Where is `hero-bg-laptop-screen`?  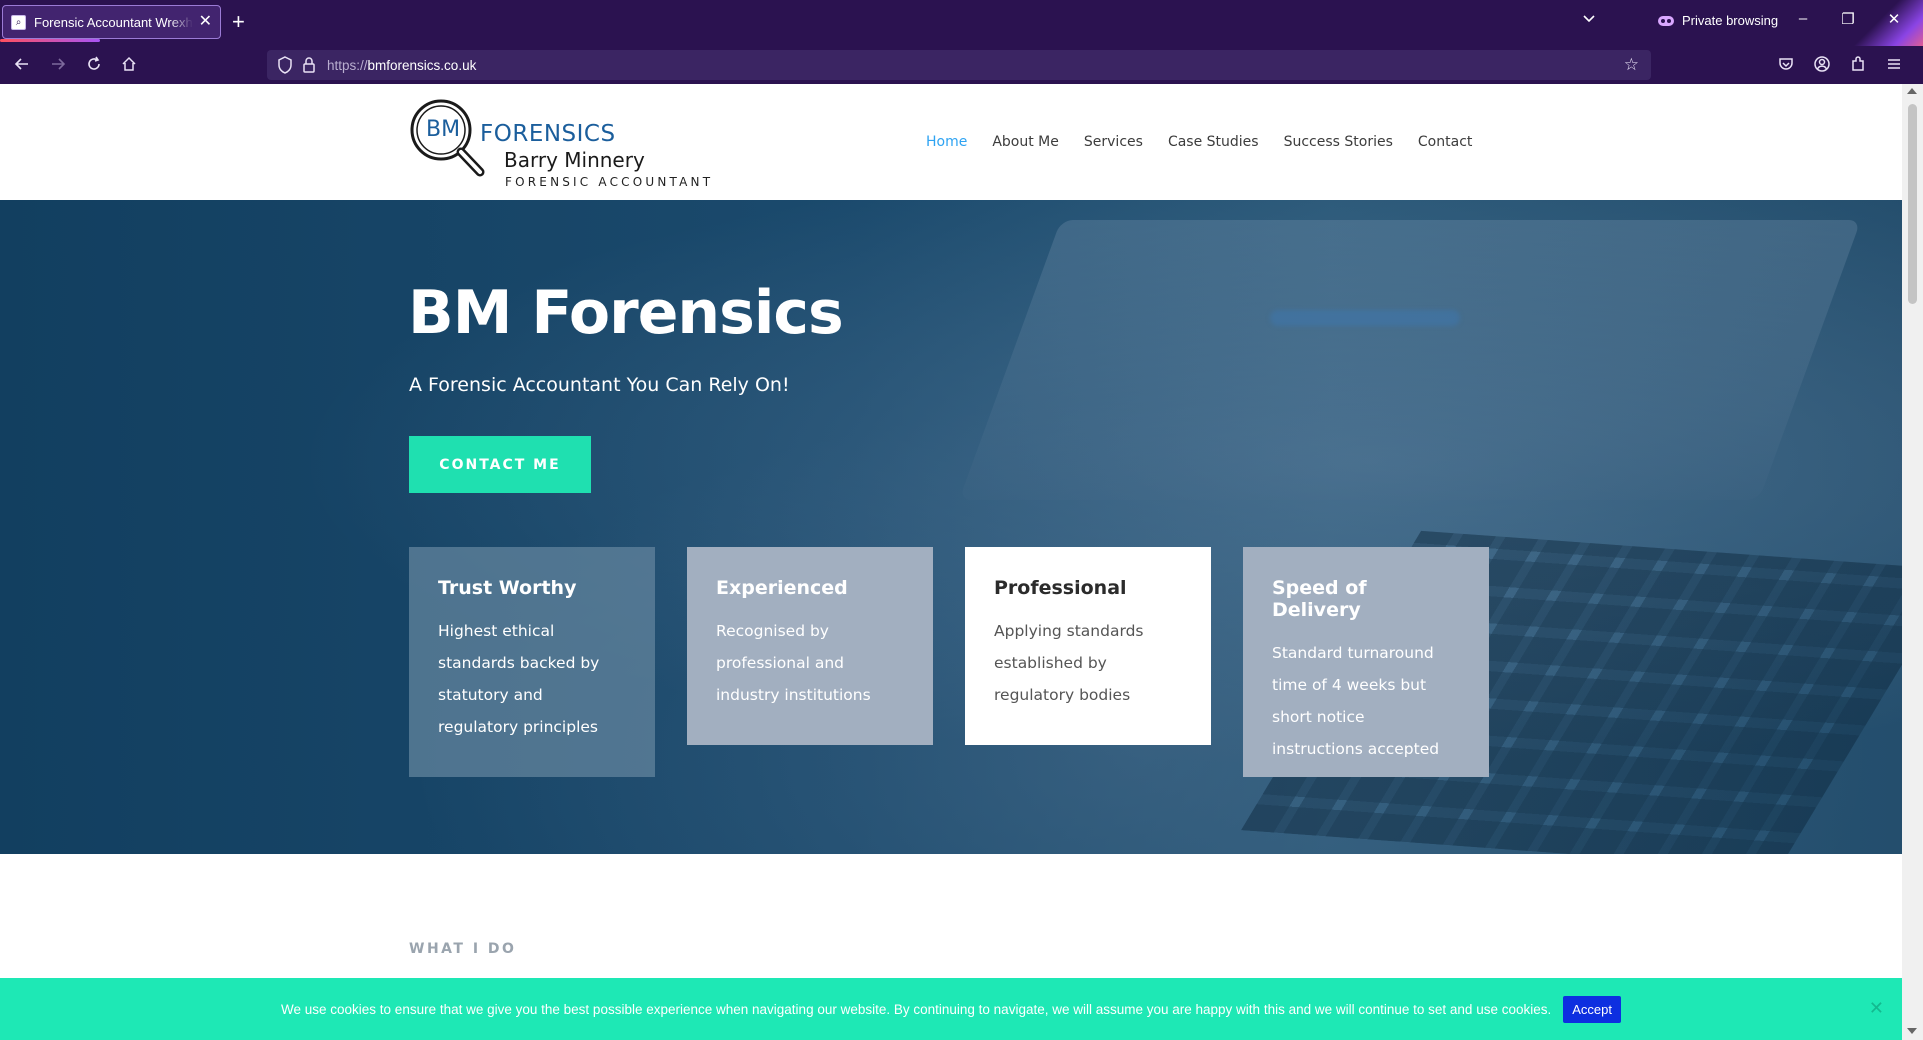
hero-bg-laptop-screen is located at coordinates (1410, 360).